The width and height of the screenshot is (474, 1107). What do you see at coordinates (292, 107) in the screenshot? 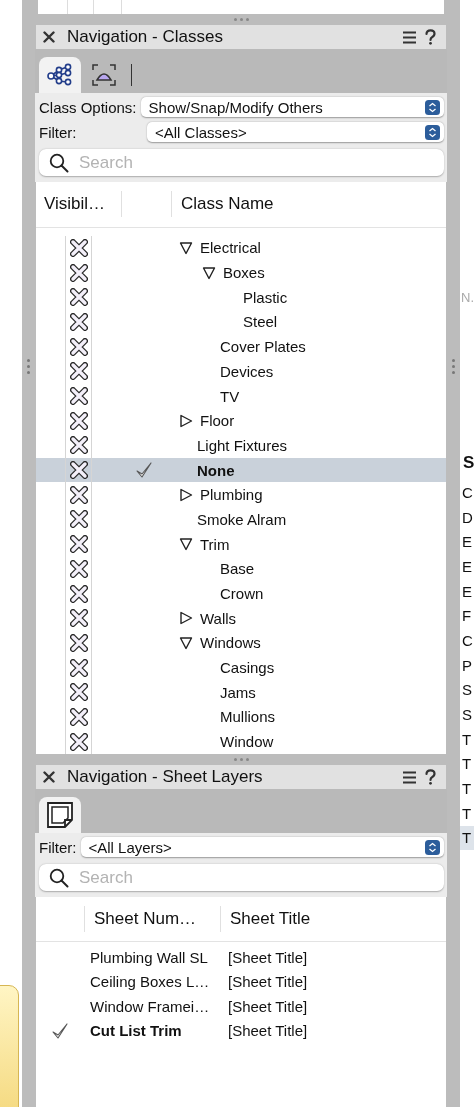
I see `class-options-dropdown: Show/Snap/Modify Others` at bounding box center [292, 107].